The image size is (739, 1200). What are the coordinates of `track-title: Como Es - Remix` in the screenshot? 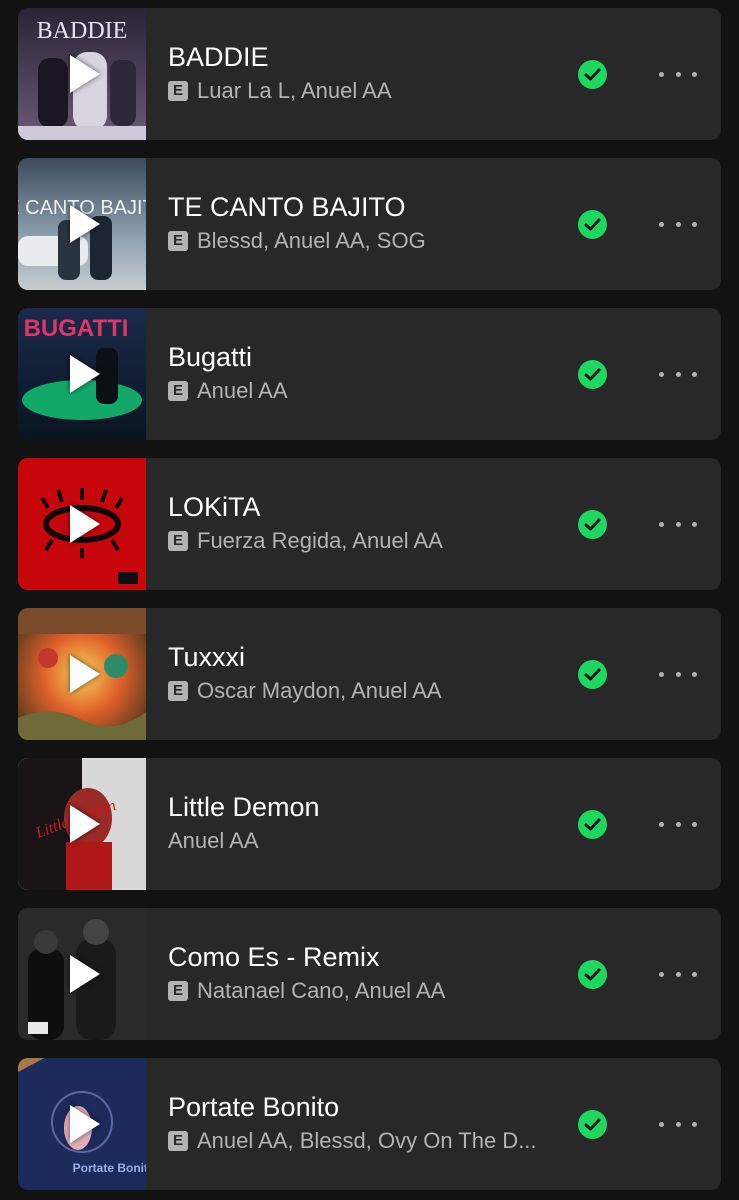 It's located at (274, 957).